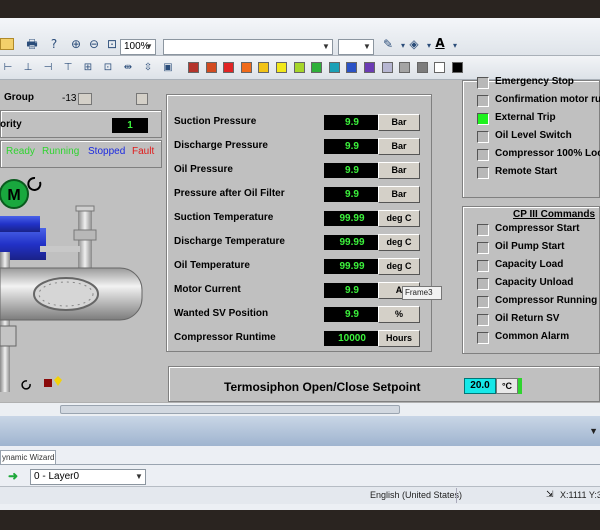  I want to click on status-label: Confirmation motor run, so click(547, 99).